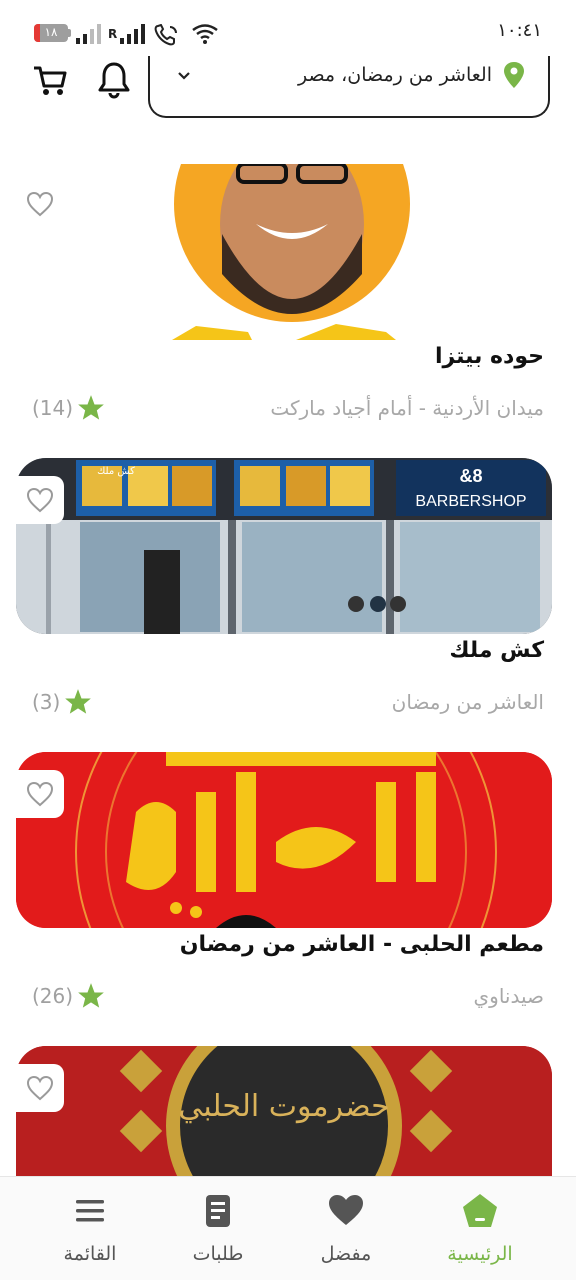 The image size is (576, 1280). Describe the element at coordinates (480, 1228) in the screenshot. I see `nav-item-home: الرئيسية` at that location.